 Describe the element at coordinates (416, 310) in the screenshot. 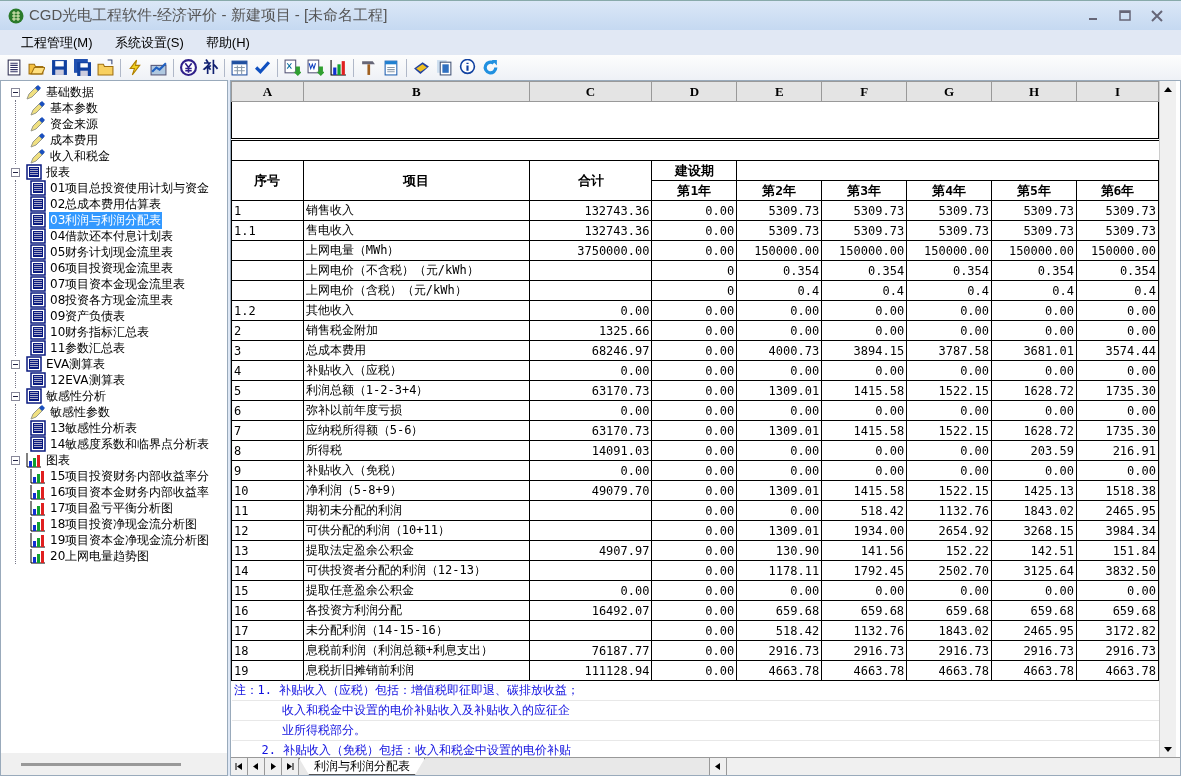

I see `table-cell: 其他收入` at that location.